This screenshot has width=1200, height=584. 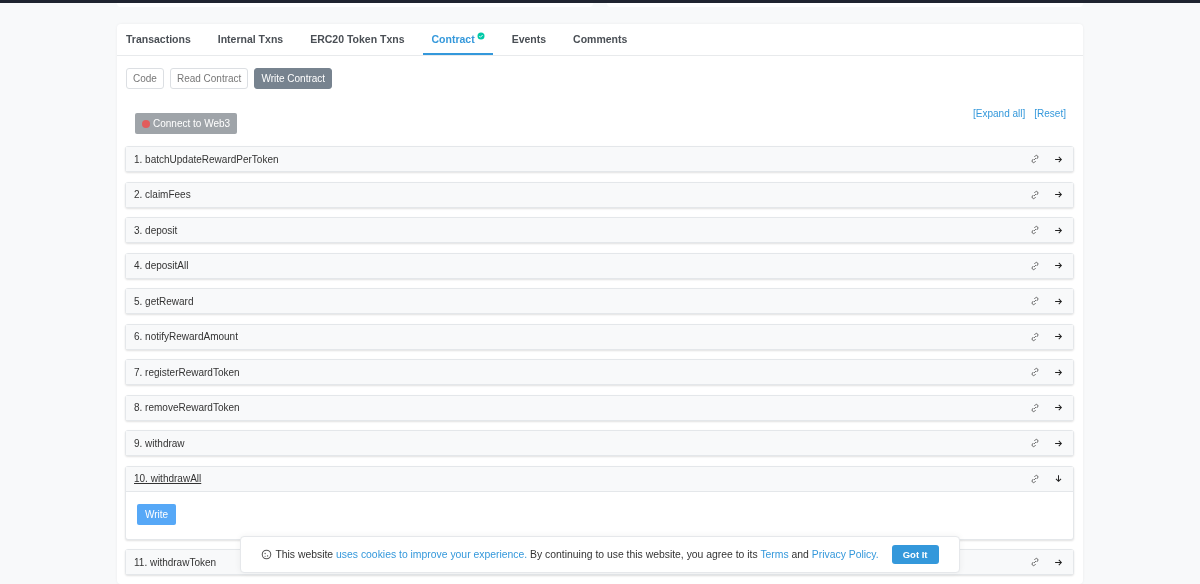 I want to click on tab: Comments, so click(x=600, y=39).